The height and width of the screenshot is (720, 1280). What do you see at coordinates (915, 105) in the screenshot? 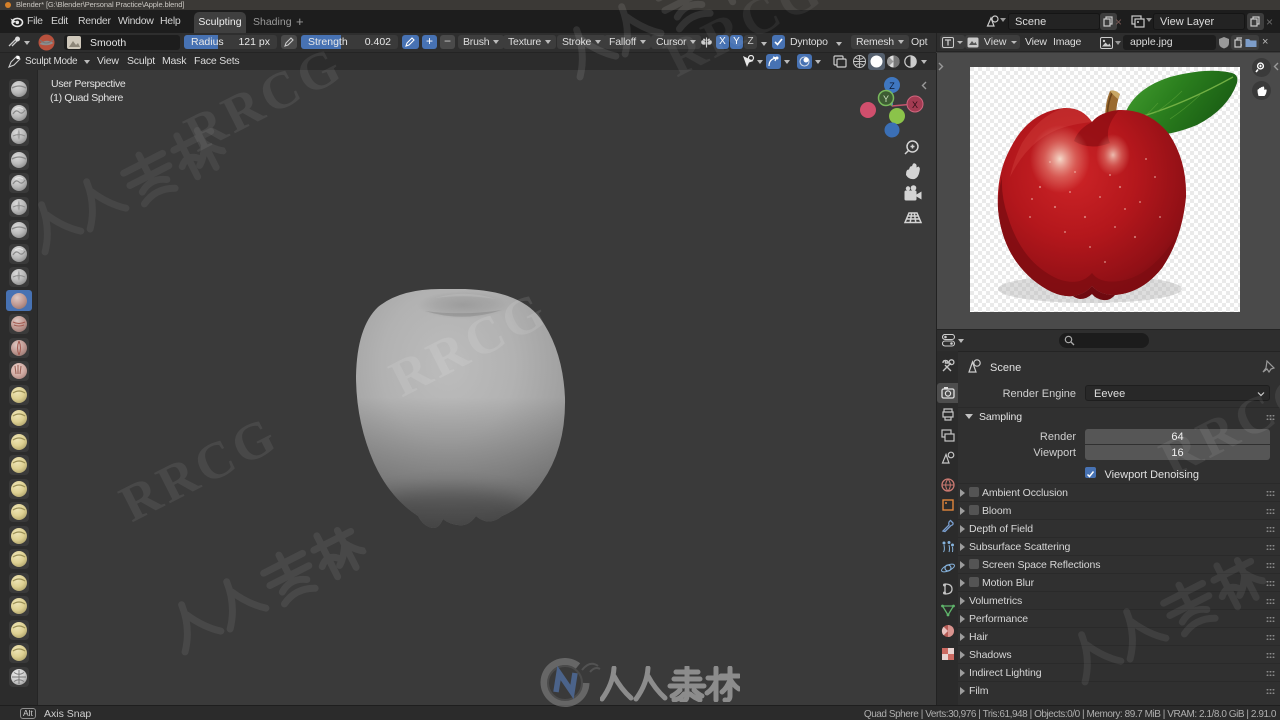
I see `svg-text: X` at bounding box center [915, 105].